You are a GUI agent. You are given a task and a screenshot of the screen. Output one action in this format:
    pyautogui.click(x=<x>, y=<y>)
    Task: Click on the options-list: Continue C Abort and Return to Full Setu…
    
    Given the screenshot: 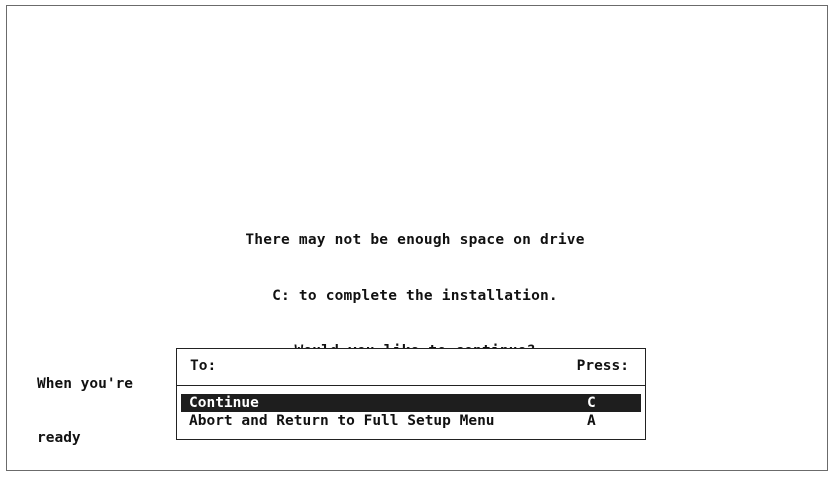 What is the action you would take?
    pyautogui.click(x=411, y=412)
    